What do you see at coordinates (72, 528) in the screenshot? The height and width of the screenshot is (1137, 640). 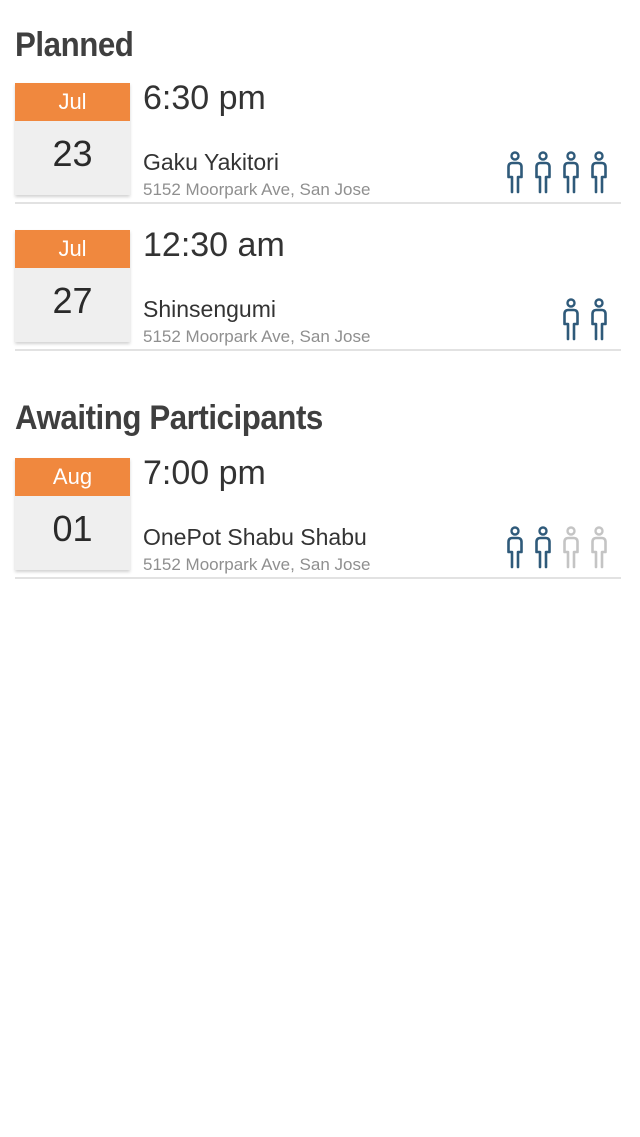 I see `date-day: 01` at bounding box center [72, 528].